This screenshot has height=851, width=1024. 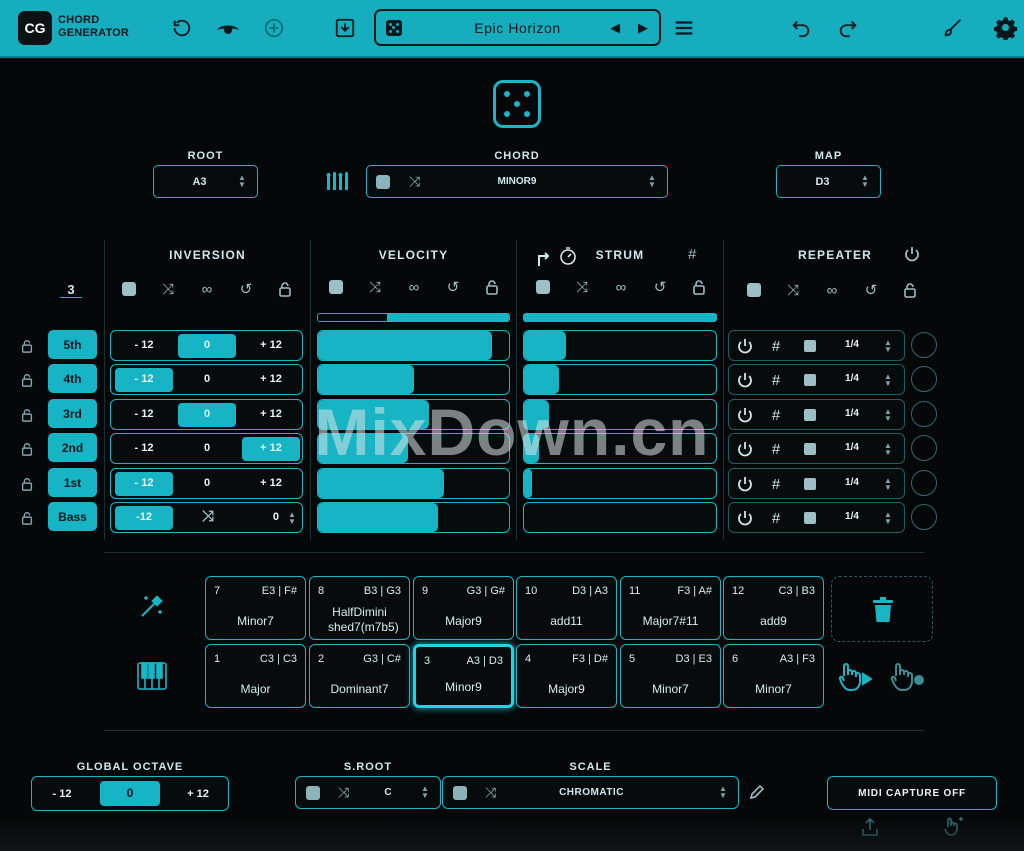 I want to click on chord-slot: 1 C3 | C3 Major, so click(x=255, y=676).